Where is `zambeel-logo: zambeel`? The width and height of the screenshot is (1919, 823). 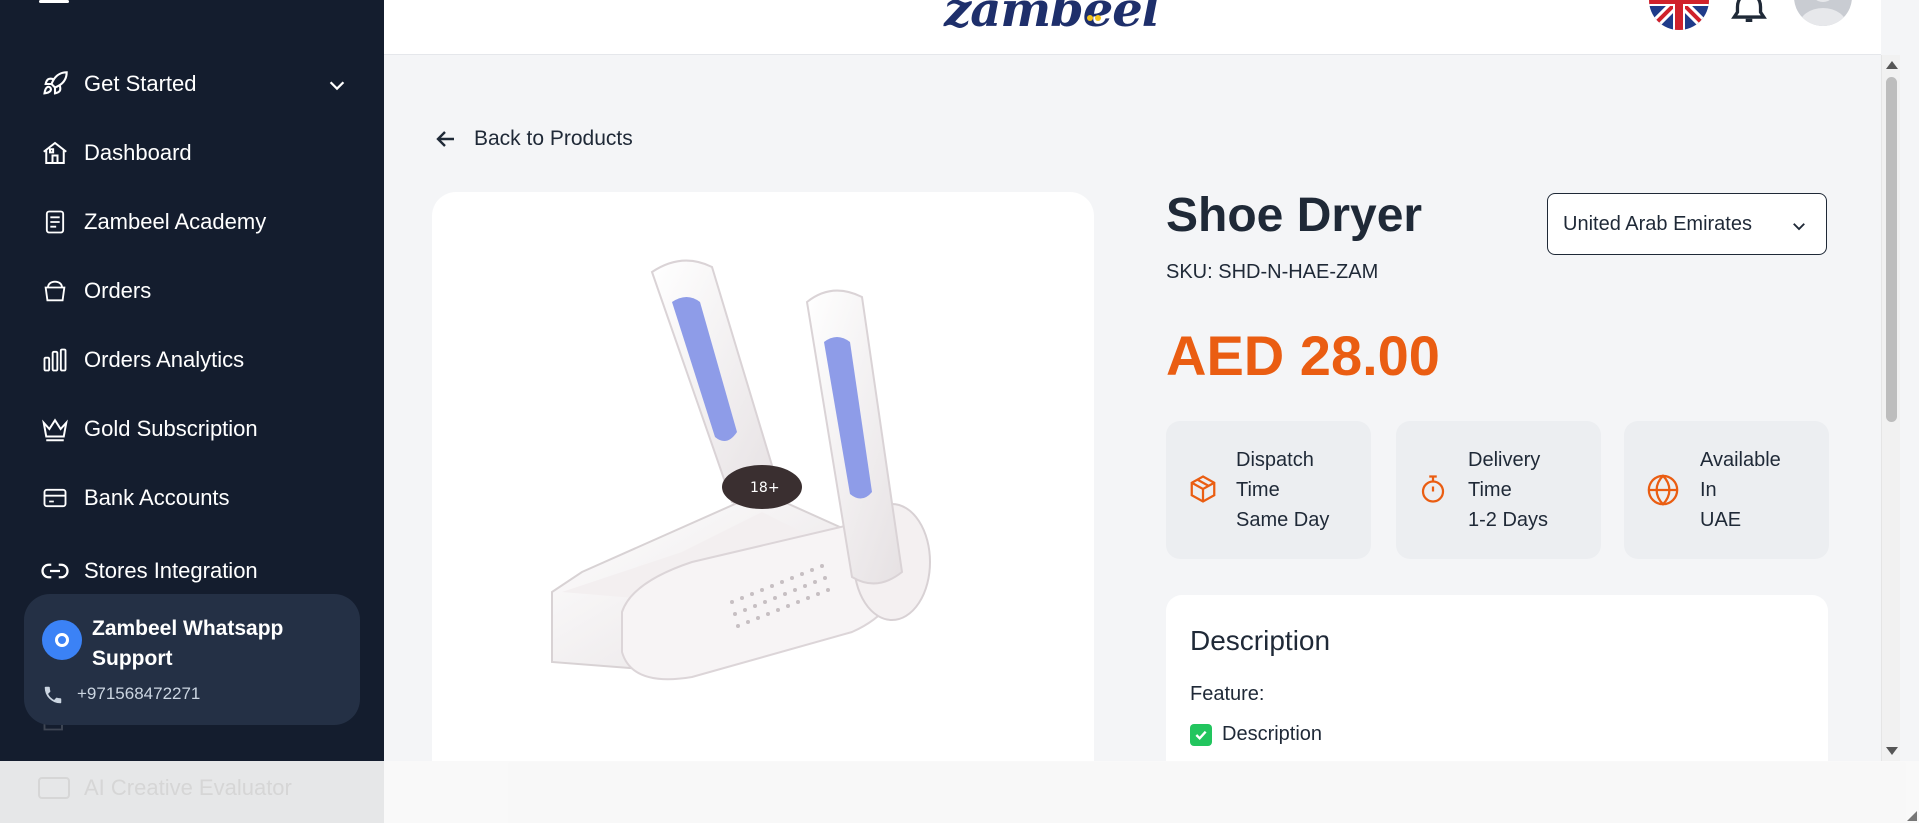 zambeel-logo: zambeel is located at coordinates (1052, 19).